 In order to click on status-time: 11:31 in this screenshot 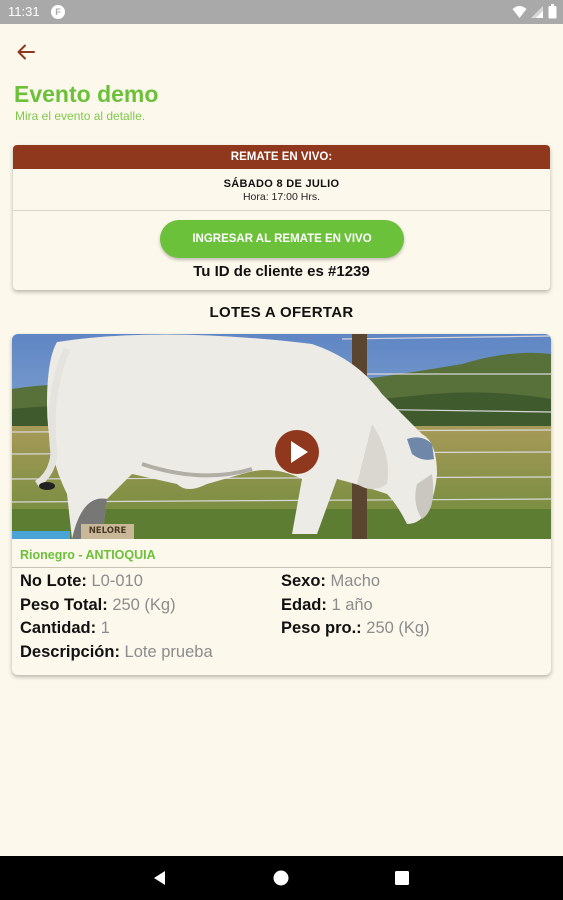, I will do `click(24, 11)`.